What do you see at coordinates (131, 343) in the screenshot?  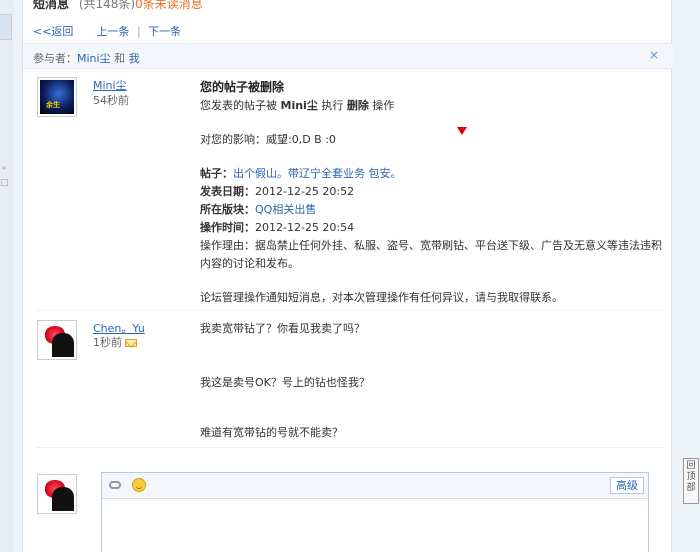 I see `mail-icon` at bounding box center [131, 343].